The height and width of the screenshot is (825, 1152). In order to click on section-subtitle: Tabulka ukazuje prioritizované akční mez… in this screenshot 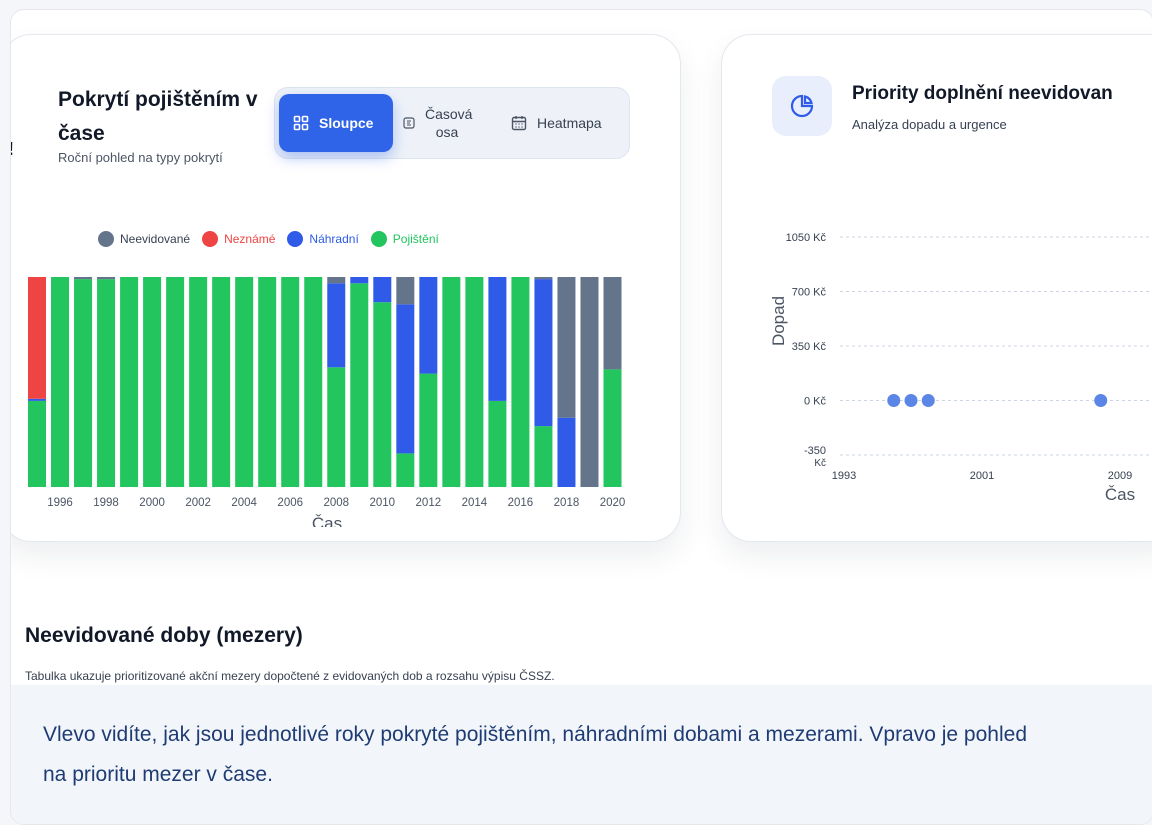, I will do `click(290, 676)`.